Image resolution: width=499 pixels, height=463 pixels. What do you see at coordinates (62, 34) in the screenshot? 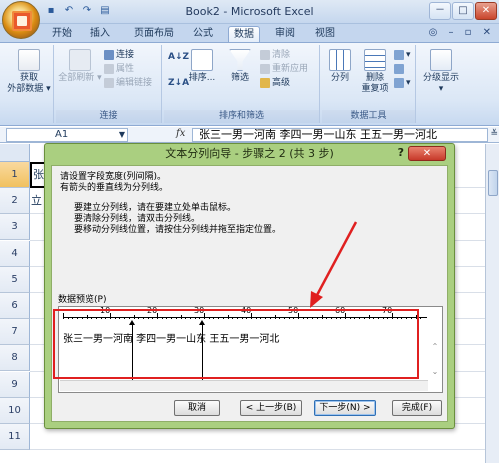
I see `tab-home: 开始` at bounding box center [62, 34].